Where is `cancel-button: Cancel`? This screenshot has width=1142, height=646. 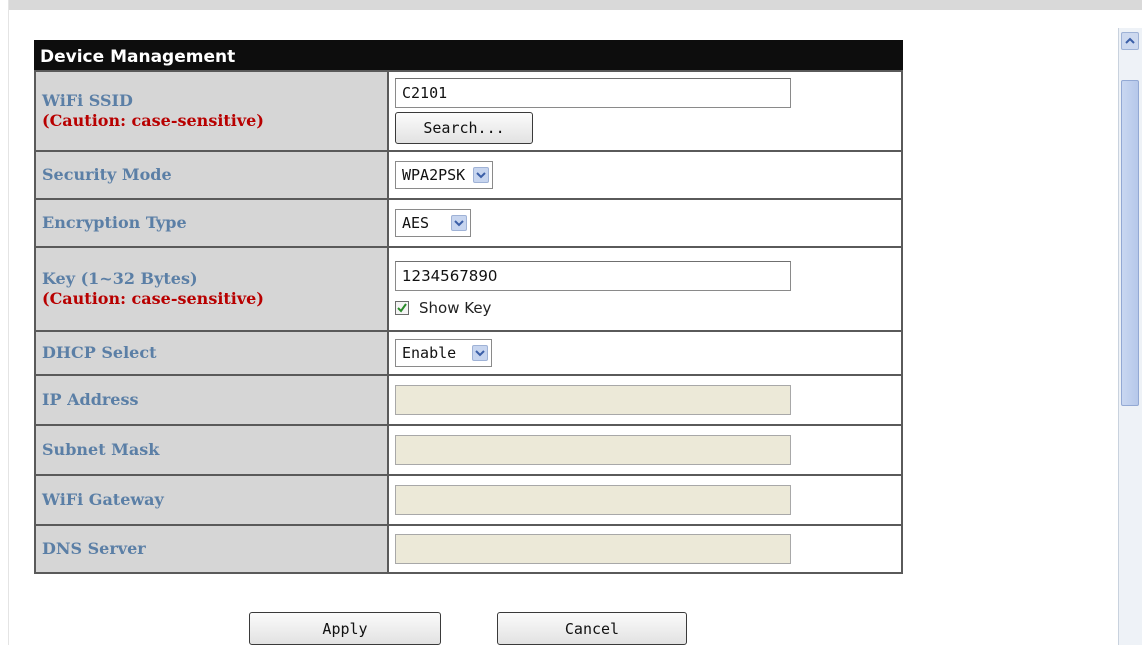 cancel-button: Cancel is located at coordinates (592, 628).